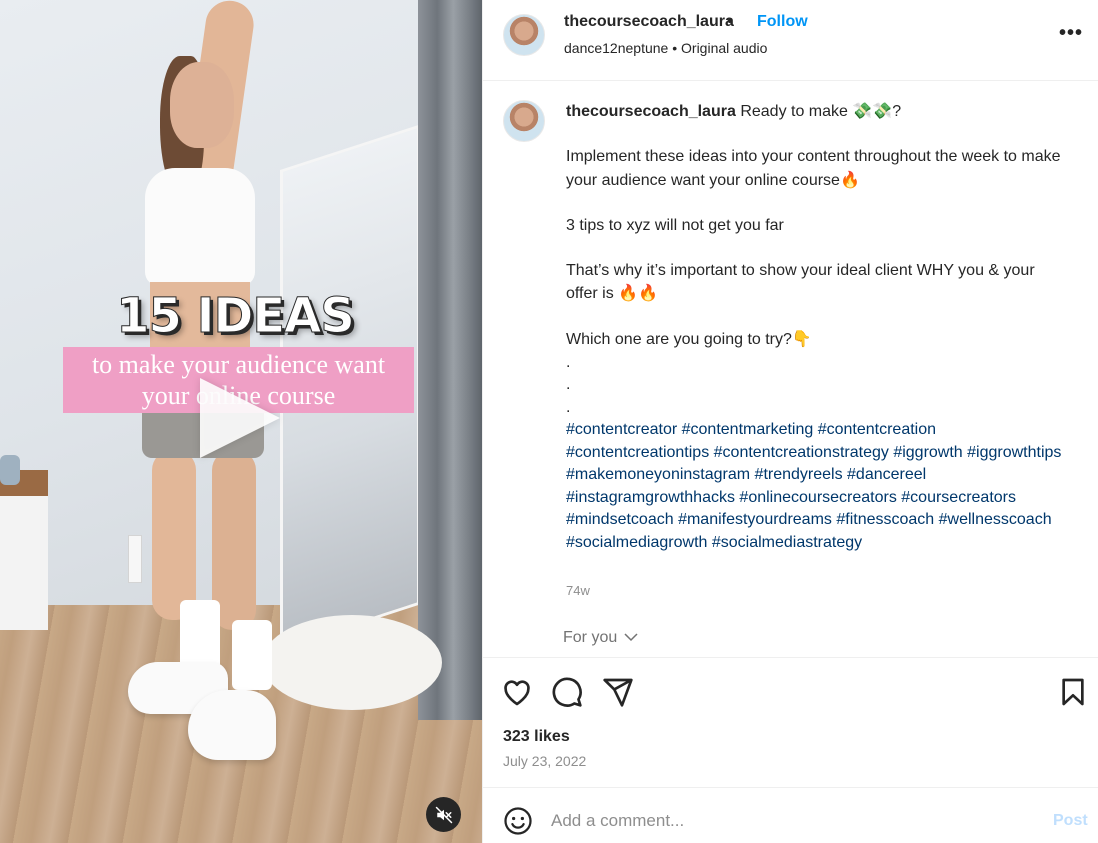  I want to click on video-overlay-title: 15 IDEAS, so click(236, 316).